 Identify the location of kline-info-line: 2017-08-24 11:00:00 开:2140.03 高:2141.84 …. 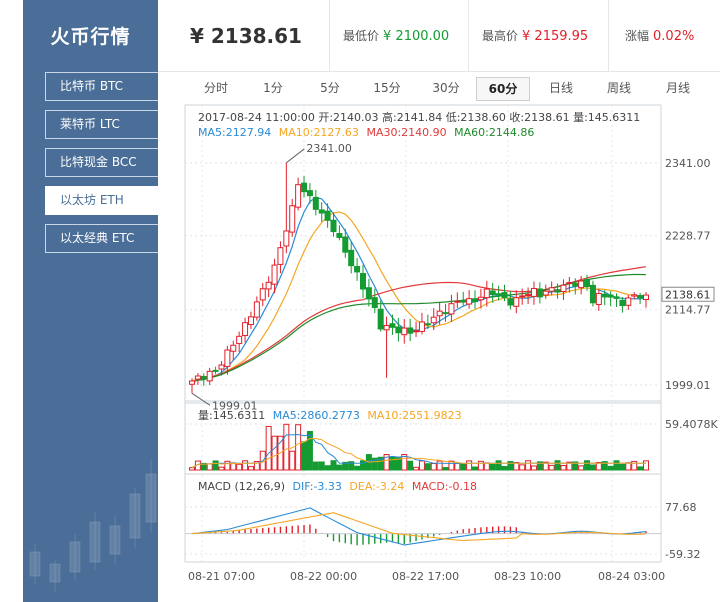
(419, 117).